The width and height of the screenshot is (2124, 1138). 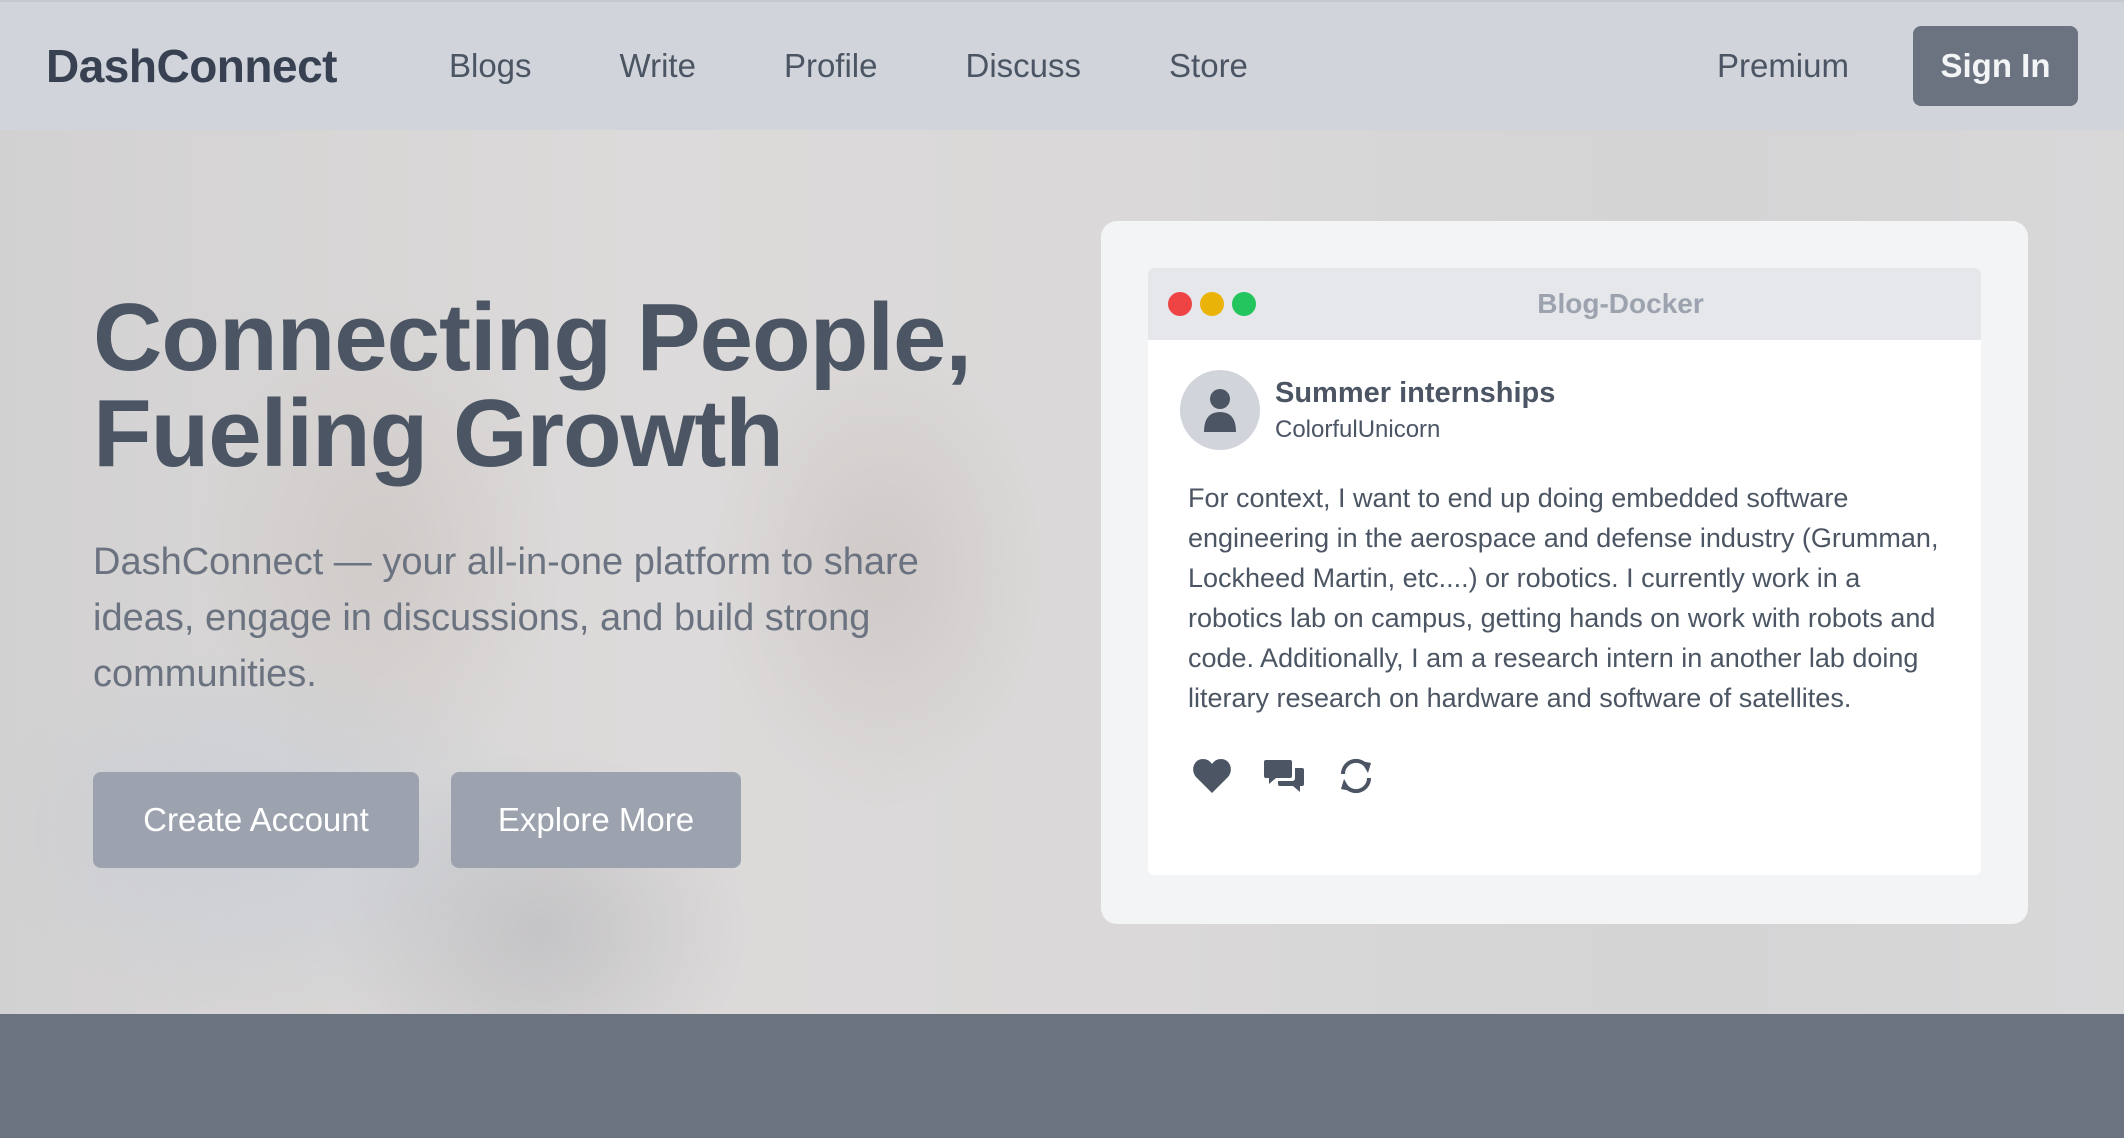 I want to click on window-title: Blog-Docker, so click(x=1620, y=303).